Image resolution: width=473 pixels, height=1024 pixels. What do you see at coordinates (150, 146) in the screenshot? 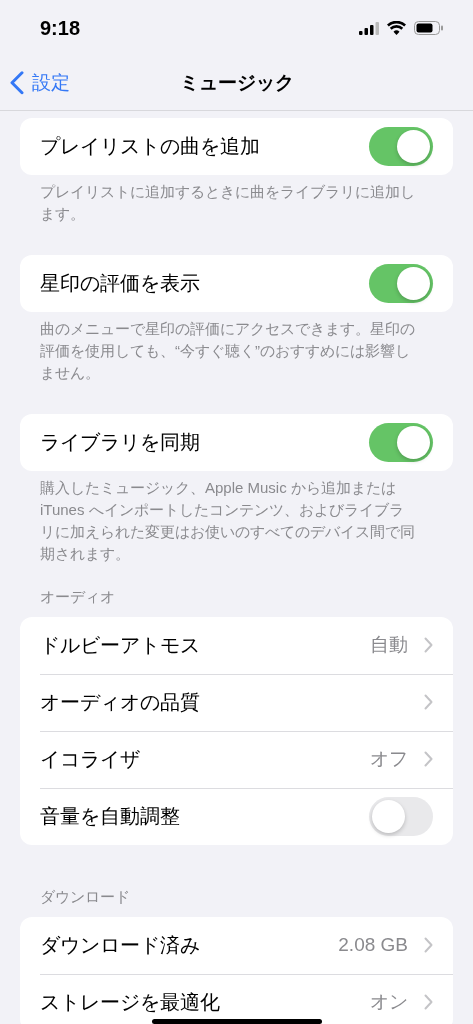
I see `row-label: プレイリストの曲を追加` at bounding box center [150, 146].